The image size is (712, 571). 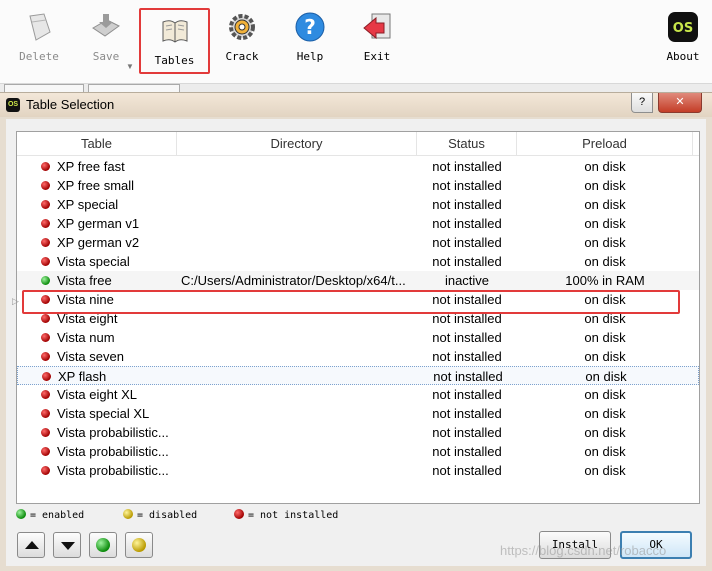 I want to click on exit-button: Exit, so click(x=377, y=39).